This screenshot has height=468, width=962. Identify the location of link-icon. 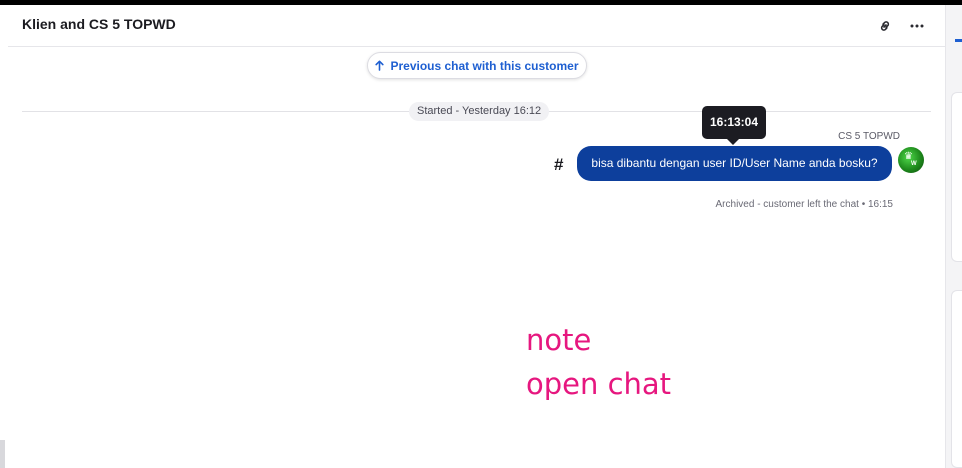
(885, 26).